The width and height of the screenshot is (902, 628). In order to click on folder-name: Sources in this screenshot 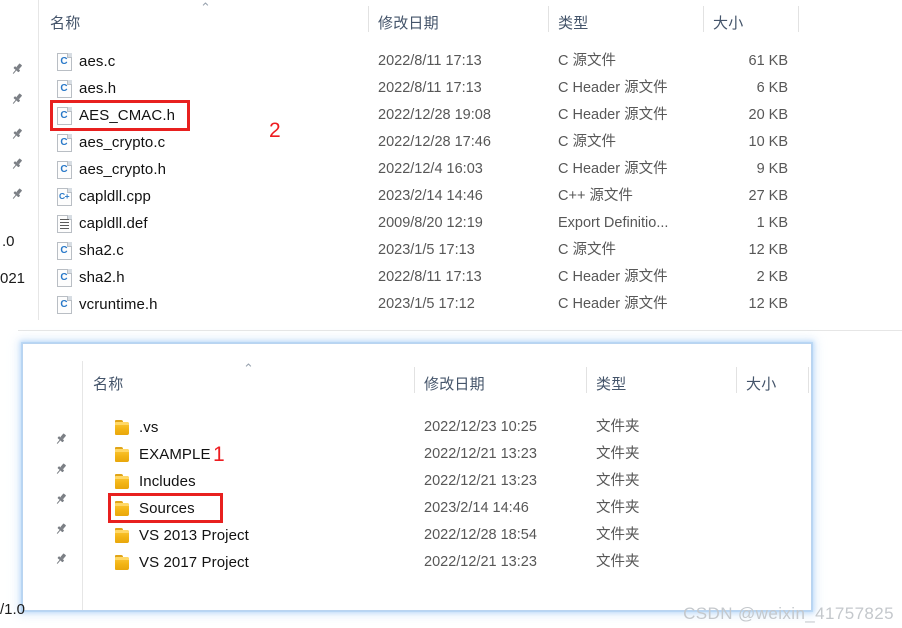, I will do `click(167, 508)`.